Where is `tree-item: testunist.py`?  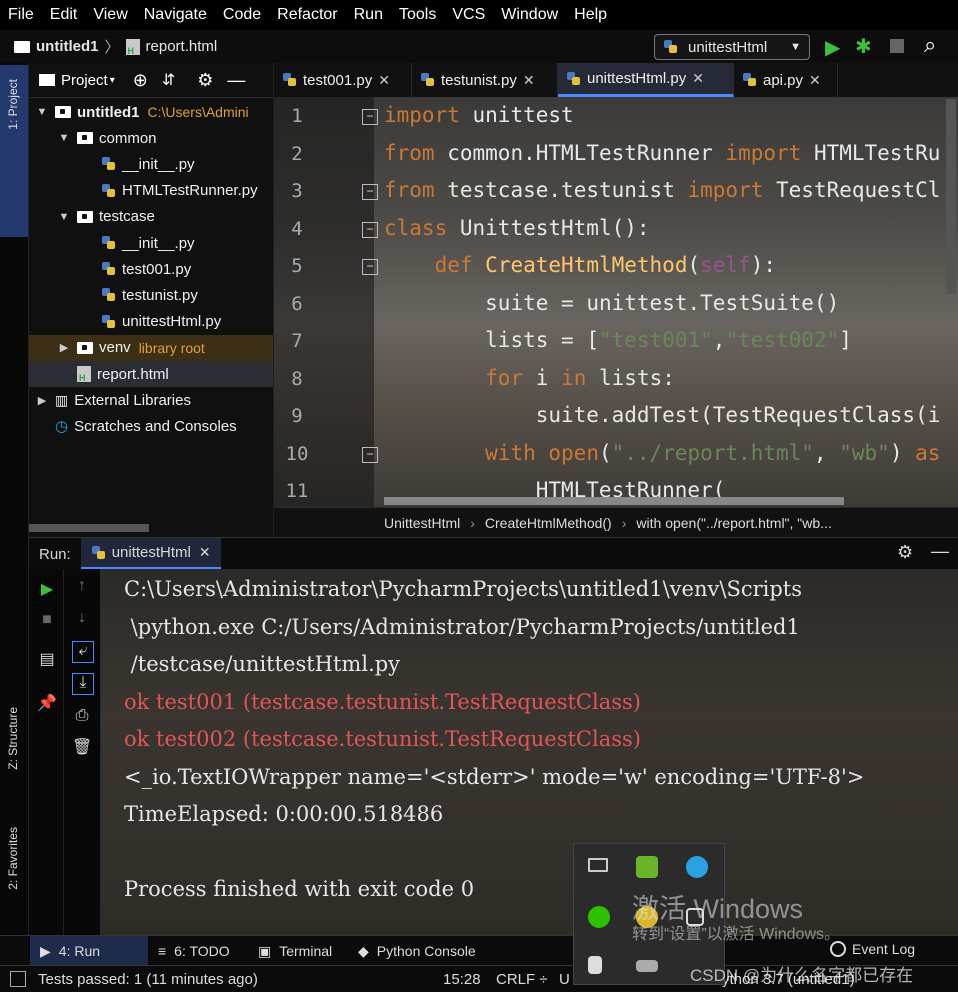
tree-item: testunist.py is located at coordinates (151, 295).